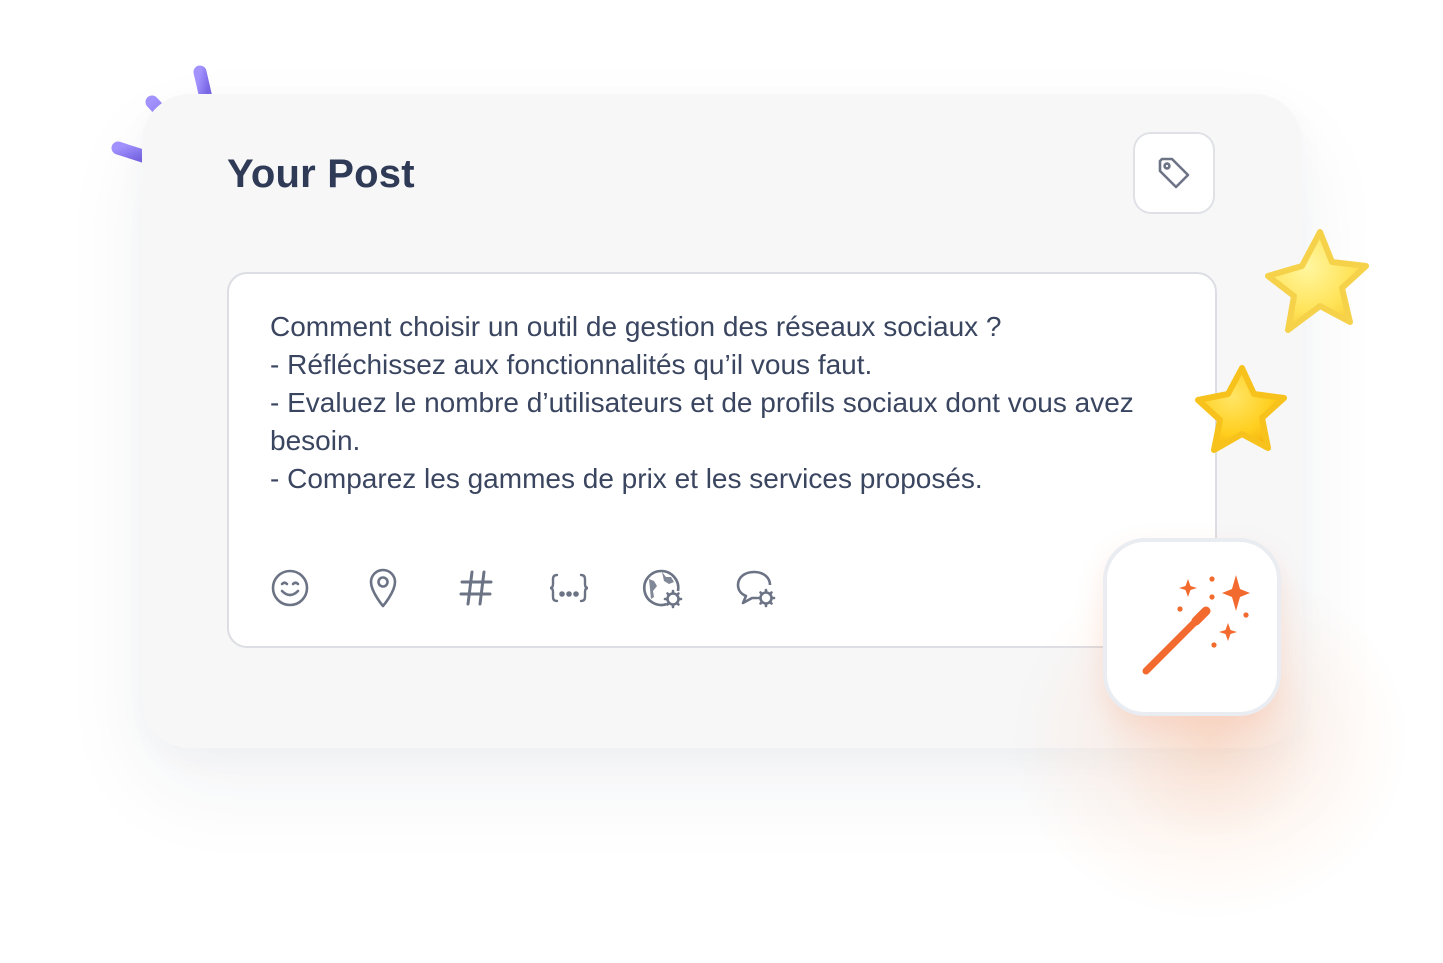 Image resolution: width=1443 pixels, height=963 pixels. I want to click on comment-settings-button, so click(755, 588).